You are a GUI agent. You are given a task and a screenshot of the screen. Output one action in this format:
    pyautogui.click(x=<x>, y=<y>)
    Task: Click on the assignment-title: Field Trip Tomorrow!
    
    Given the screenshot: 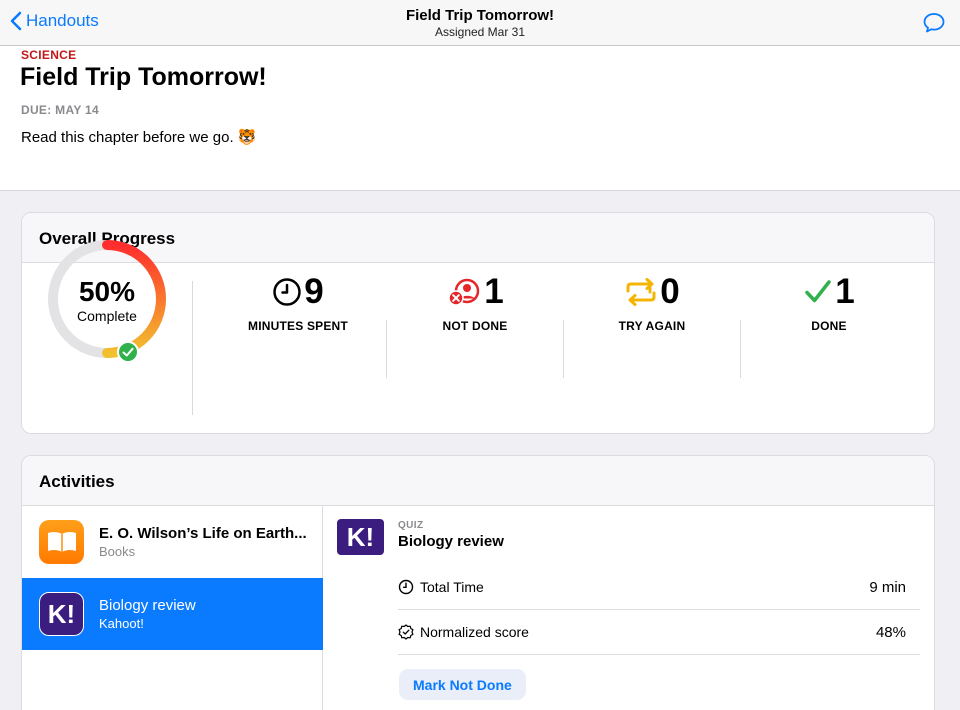 What is the action you would take?
    pyautogui.click(x=143, y=77)
    